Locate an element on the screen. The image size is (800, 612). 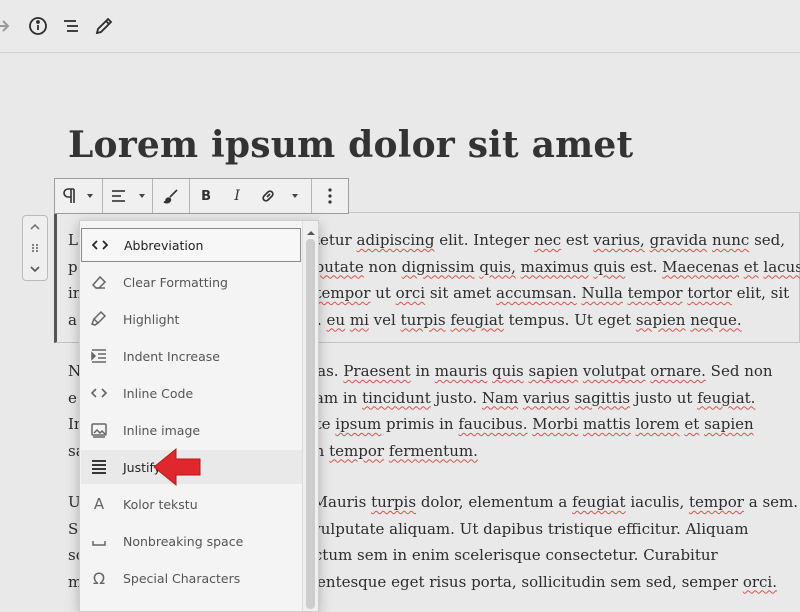
omega-icon: Ω is located at coordinates (99, 578).